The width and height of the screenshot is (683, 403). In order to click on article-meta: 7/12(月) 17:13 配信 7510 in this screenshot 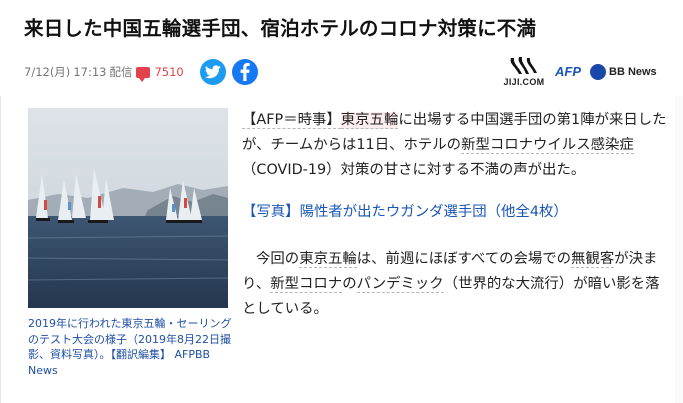, I will do `click(104, 72)`.